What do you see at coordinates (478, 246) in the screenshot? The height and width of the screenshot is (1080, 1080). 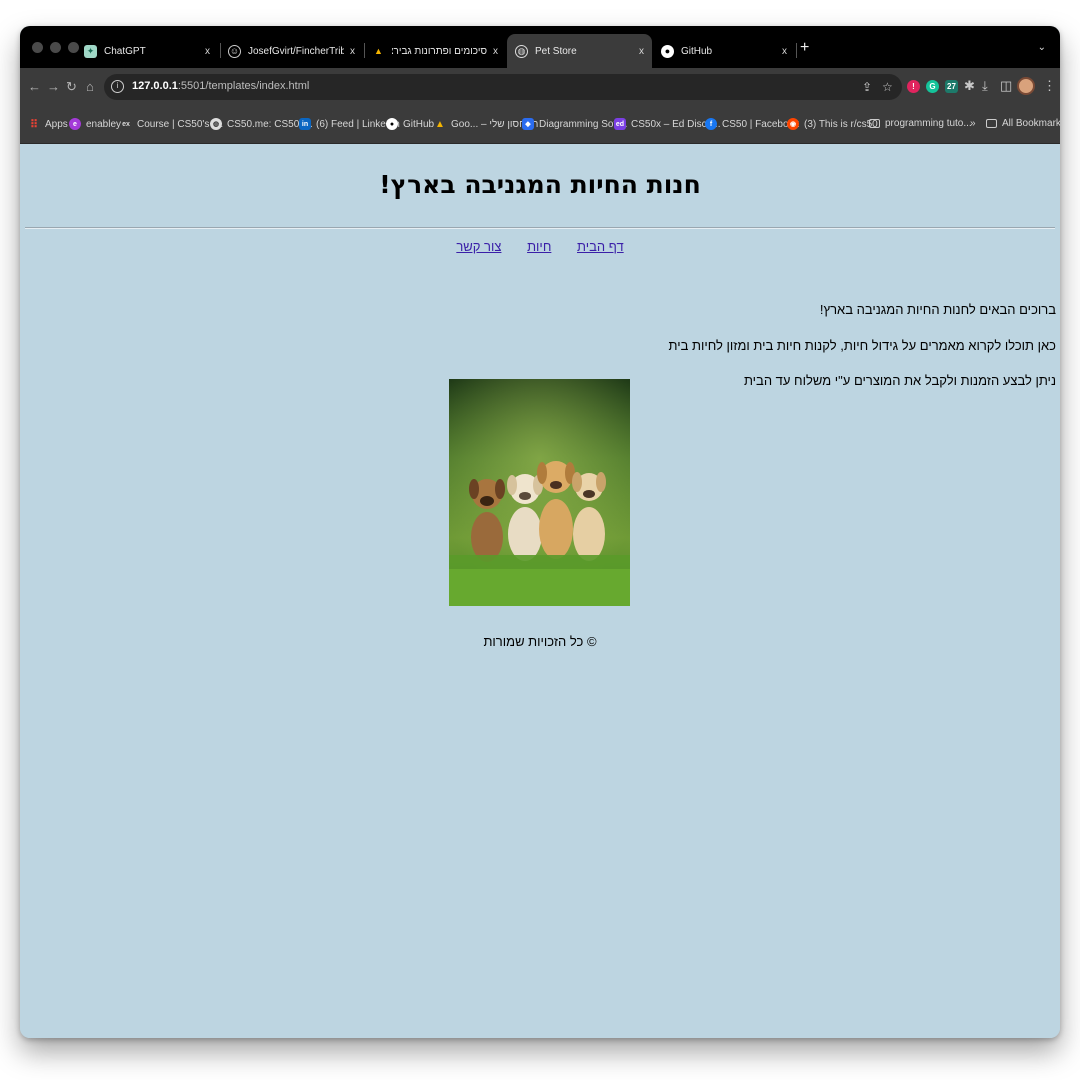 I see `nav-link-contact: צור קשר` at bounding box center [478, 246].